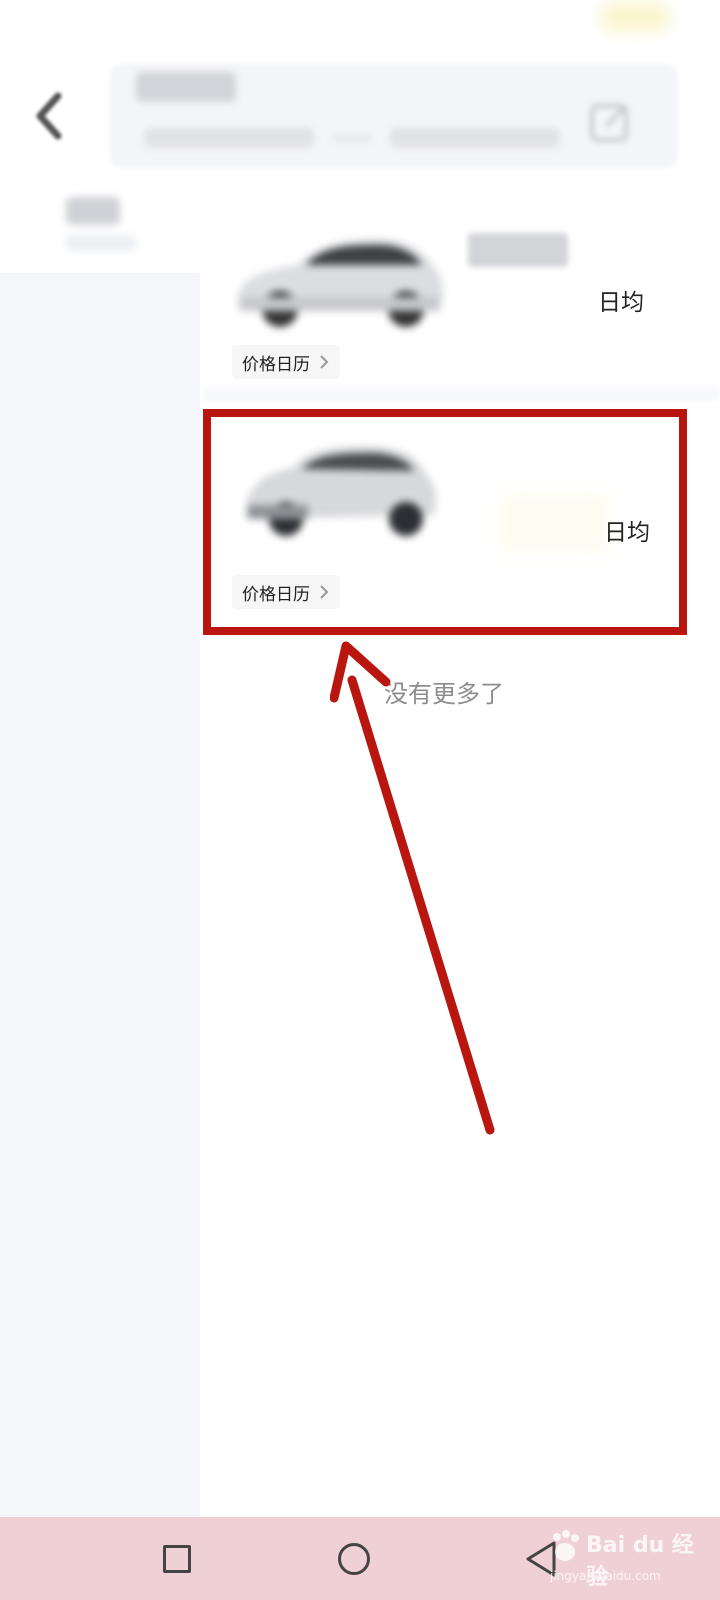  What do you see at coordinates (360, 26) in the screenshot?
I see `status-bar` at bounding box center [360, 26].